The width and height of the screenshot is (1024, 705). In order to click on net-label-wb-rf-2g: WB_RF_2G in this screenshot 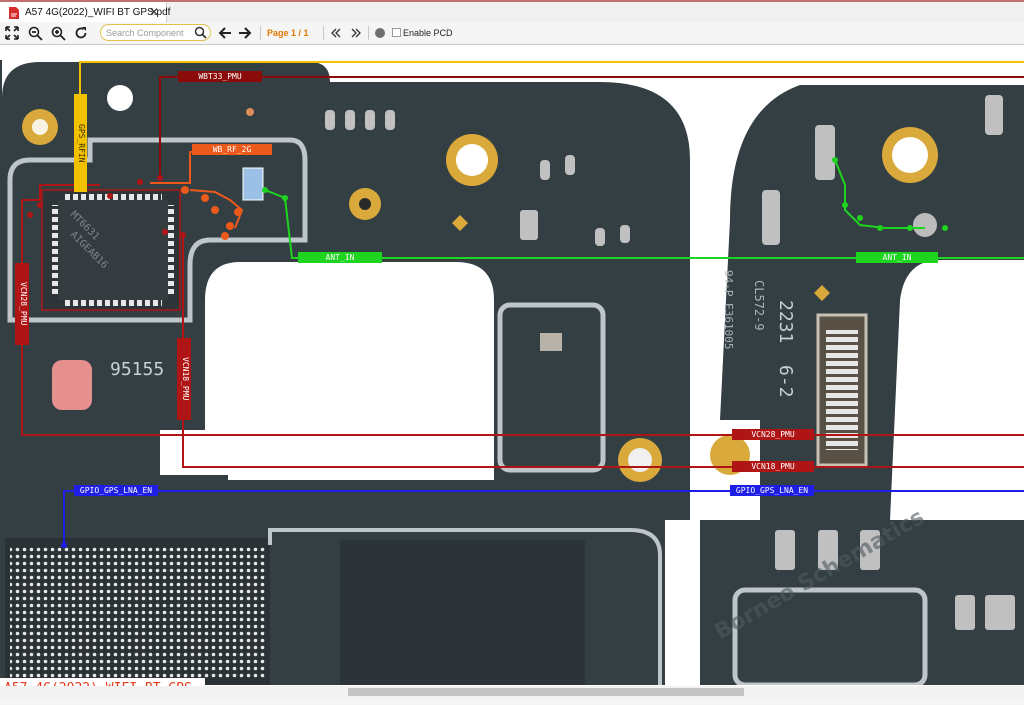, I will do `click(232, 149)`.